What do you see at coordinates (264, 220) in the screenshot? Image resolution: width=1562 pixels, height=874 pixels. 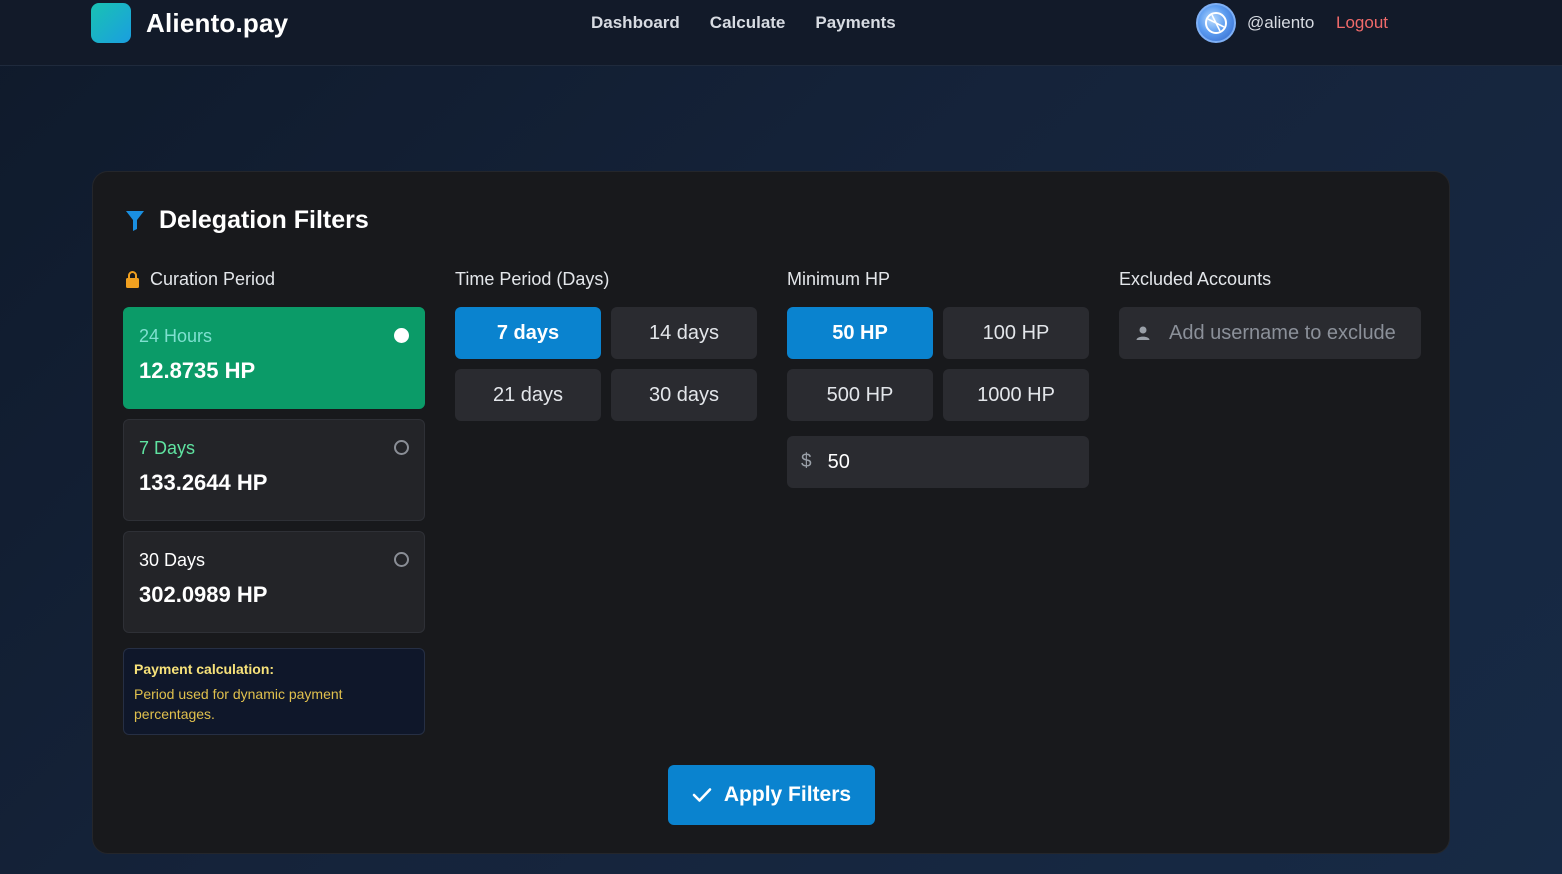 I see `card-title-text: Delegation Filters` at bounding box center [264, 220].